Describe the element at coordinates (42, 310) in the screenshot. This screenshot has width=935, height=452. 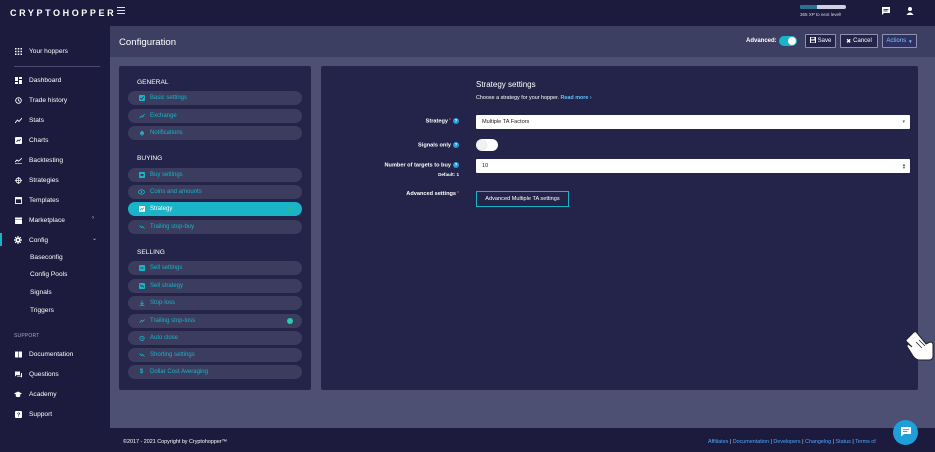
I see `sidebar-subitem-triggers: Triggers` at that location.